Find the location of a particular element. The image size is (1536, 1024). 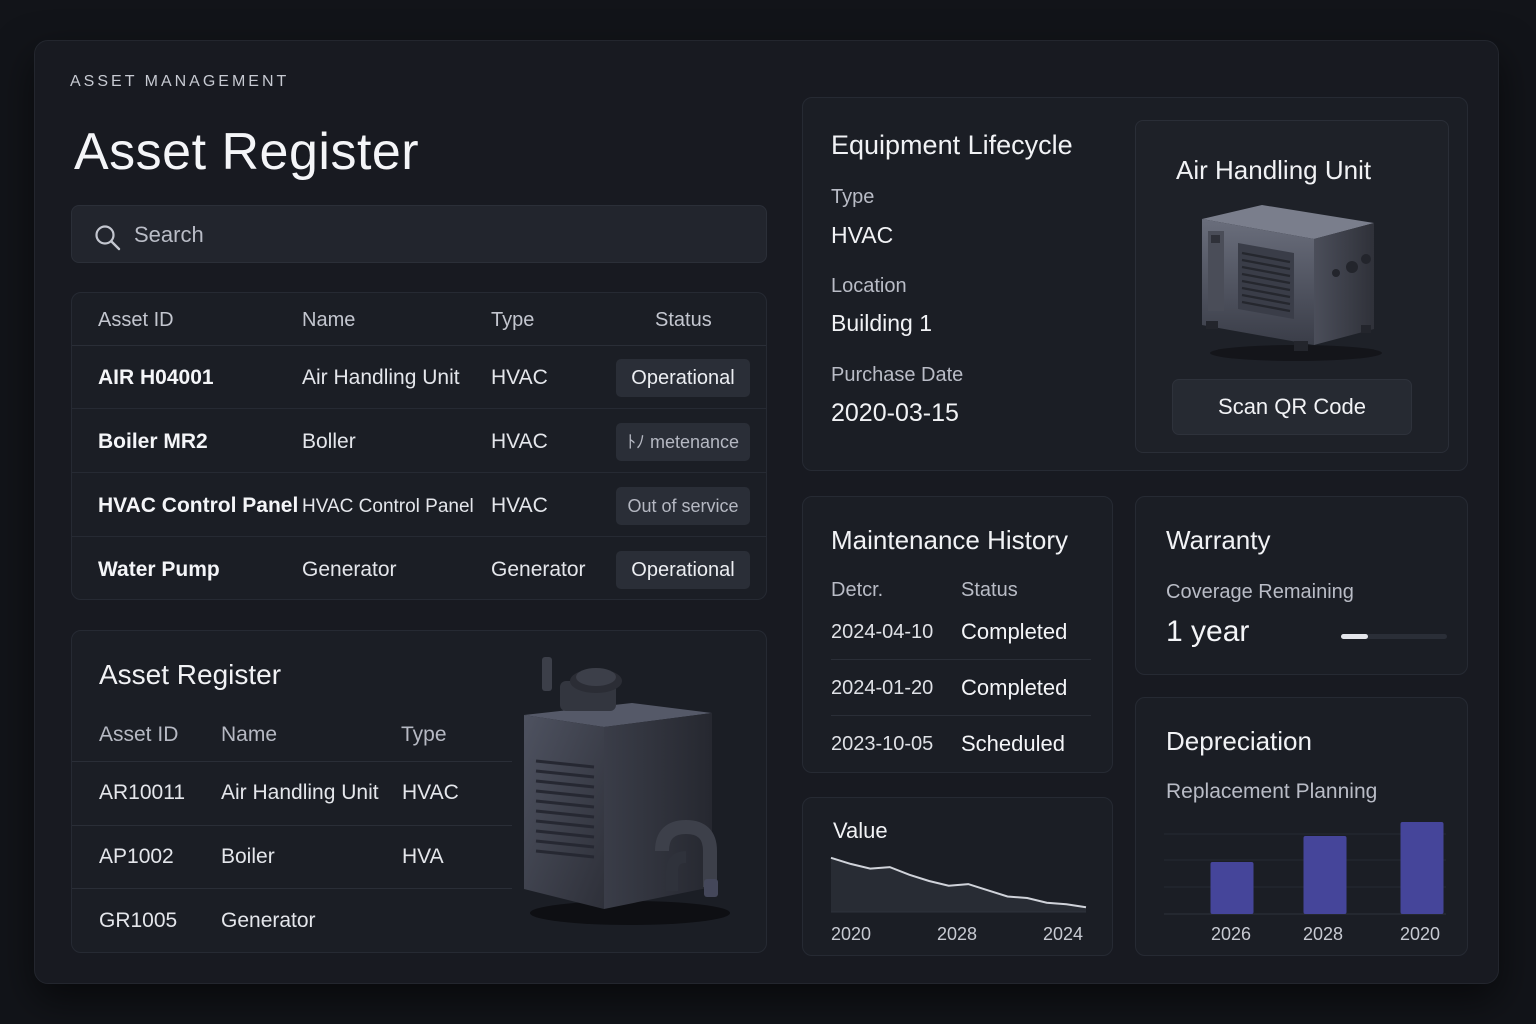

coverage-progress-fill is located at coordinates (1354, 636).